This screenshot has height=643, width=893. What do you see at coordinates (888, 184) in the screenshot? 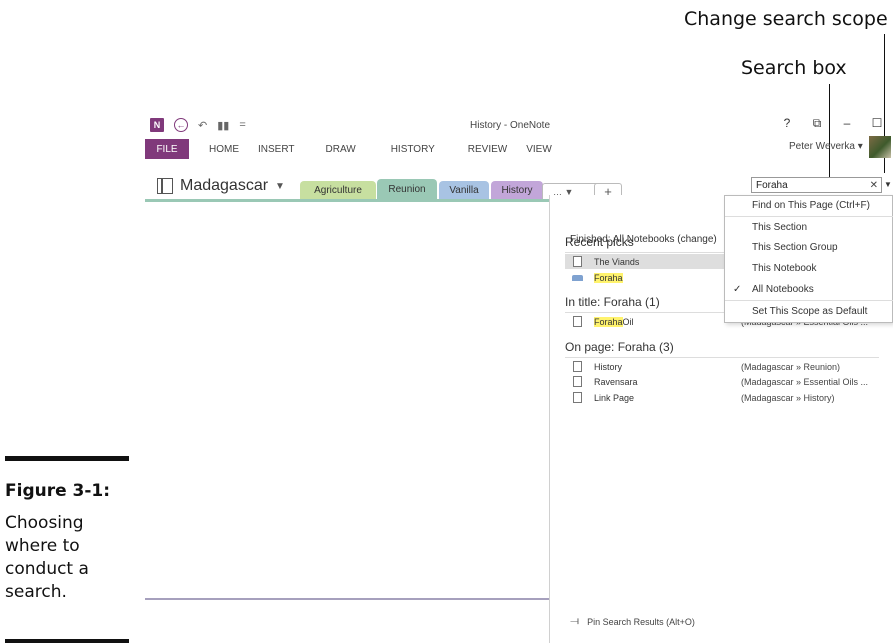
I see `change-scope-chevron-icon: ▼` at bounding box center [888, 184].